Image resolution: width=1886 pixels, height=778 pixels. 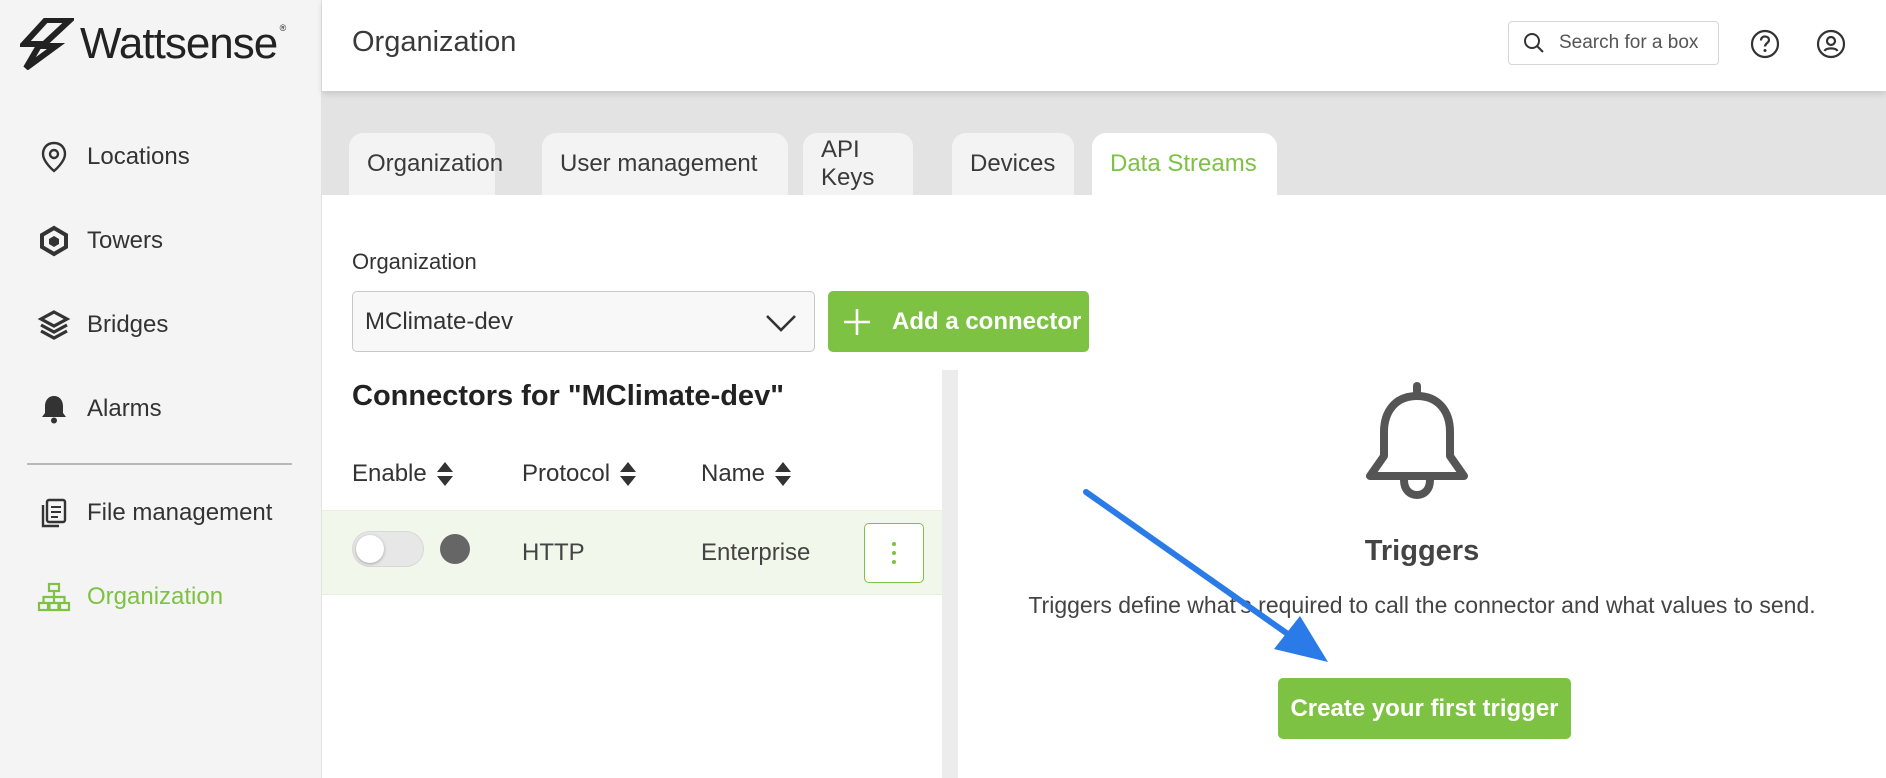 What do you see at coordinates (1634, 43) in the screenshot?
I see `search-input` at bounding box center [1634, 43].